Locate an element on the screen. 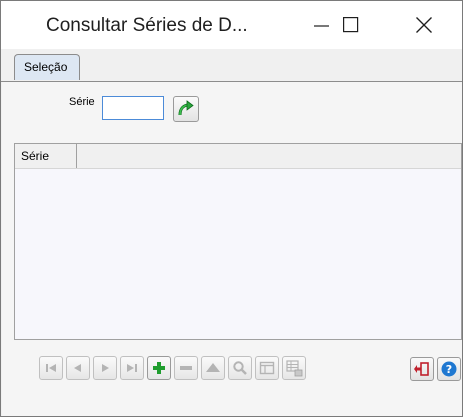  grid-export-button is located at coordinates (294, 368).